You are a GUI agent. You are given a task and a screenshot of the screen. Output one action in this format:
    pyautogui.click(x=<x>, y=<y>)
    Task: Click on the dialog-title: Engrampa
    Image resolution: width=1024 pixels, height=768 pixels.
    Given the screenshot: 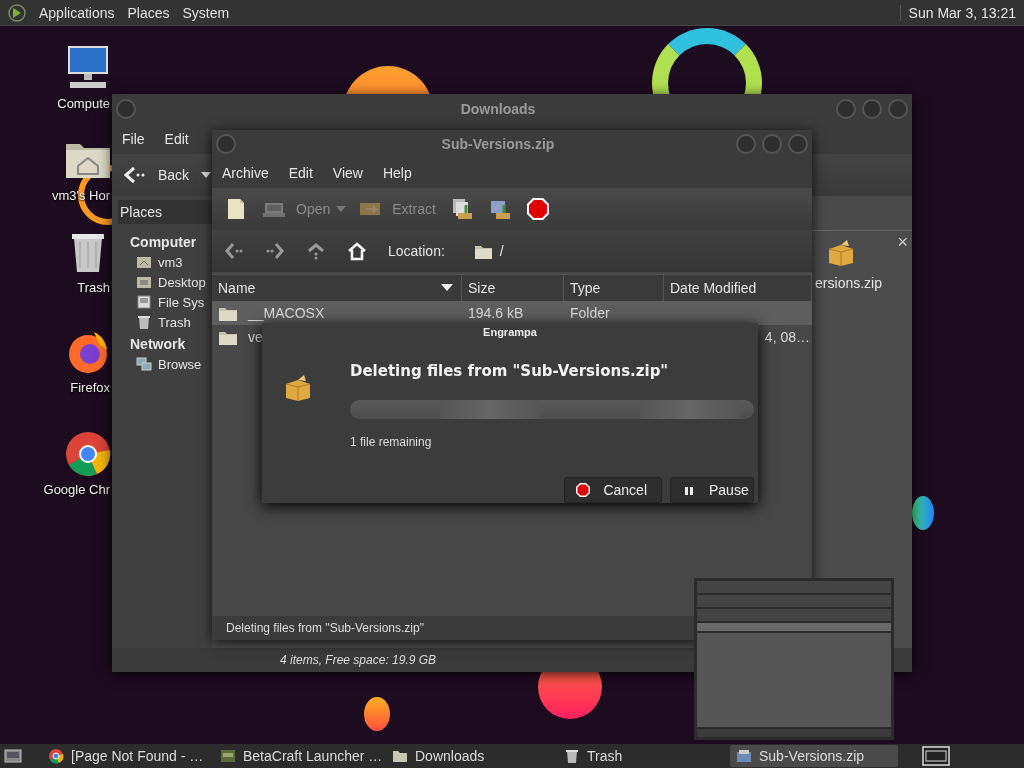 What is the action you would take?
    pyautogui.click(x=510, y=331)
    